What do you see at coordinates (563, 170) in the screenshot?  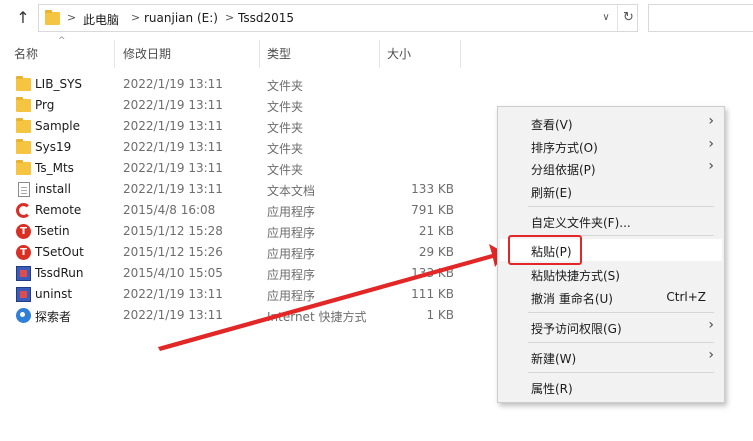 I see `menu-item-label: 分组依据(P)` at bounding box center [563, 170].